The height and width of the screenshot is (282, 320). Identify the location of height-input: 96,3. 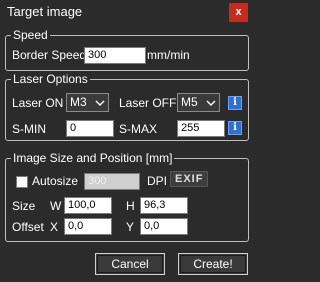
(164, 205).